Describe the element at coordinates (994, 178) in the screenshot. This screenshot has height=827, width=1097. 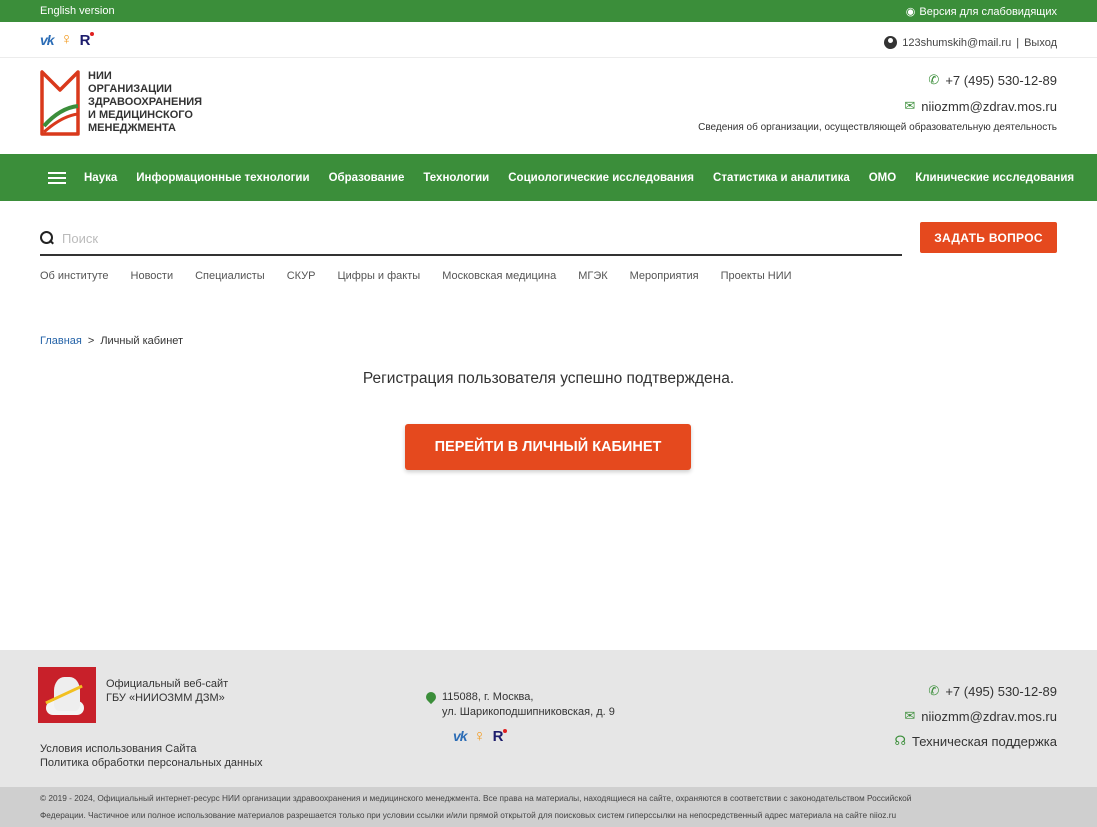
I see `nav-item-clinical: Клинические исследования` at that location.